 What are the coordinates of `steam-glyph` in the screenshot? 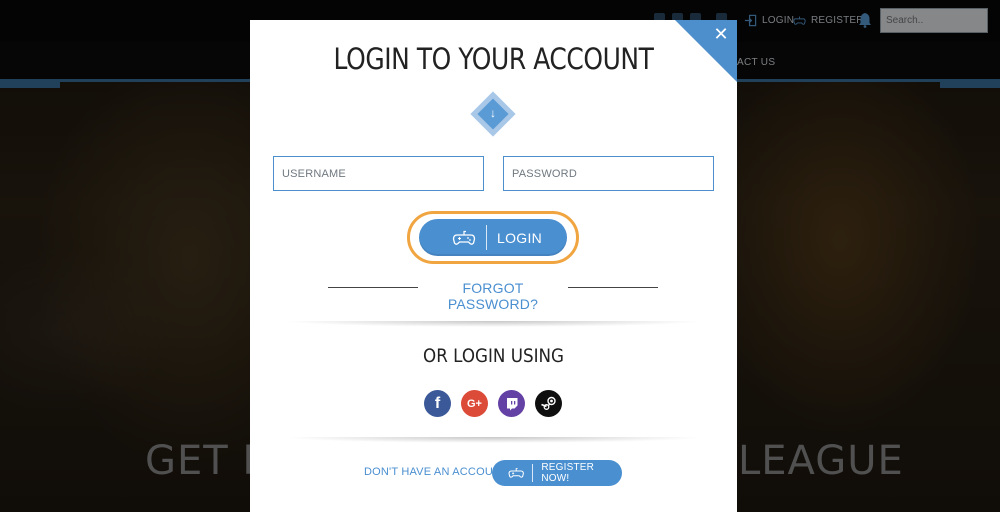 It's located at (548, 403).